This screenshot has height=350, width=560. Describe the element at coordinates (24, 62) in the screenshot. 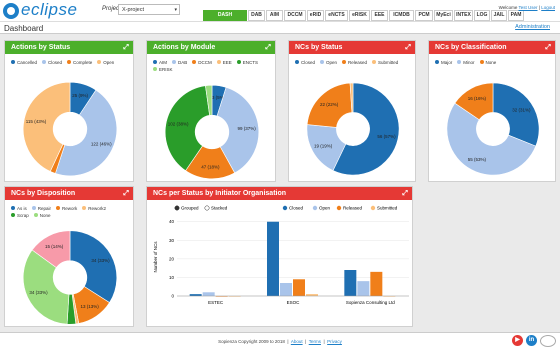

I see `legend-item: Cancelled` at that location.